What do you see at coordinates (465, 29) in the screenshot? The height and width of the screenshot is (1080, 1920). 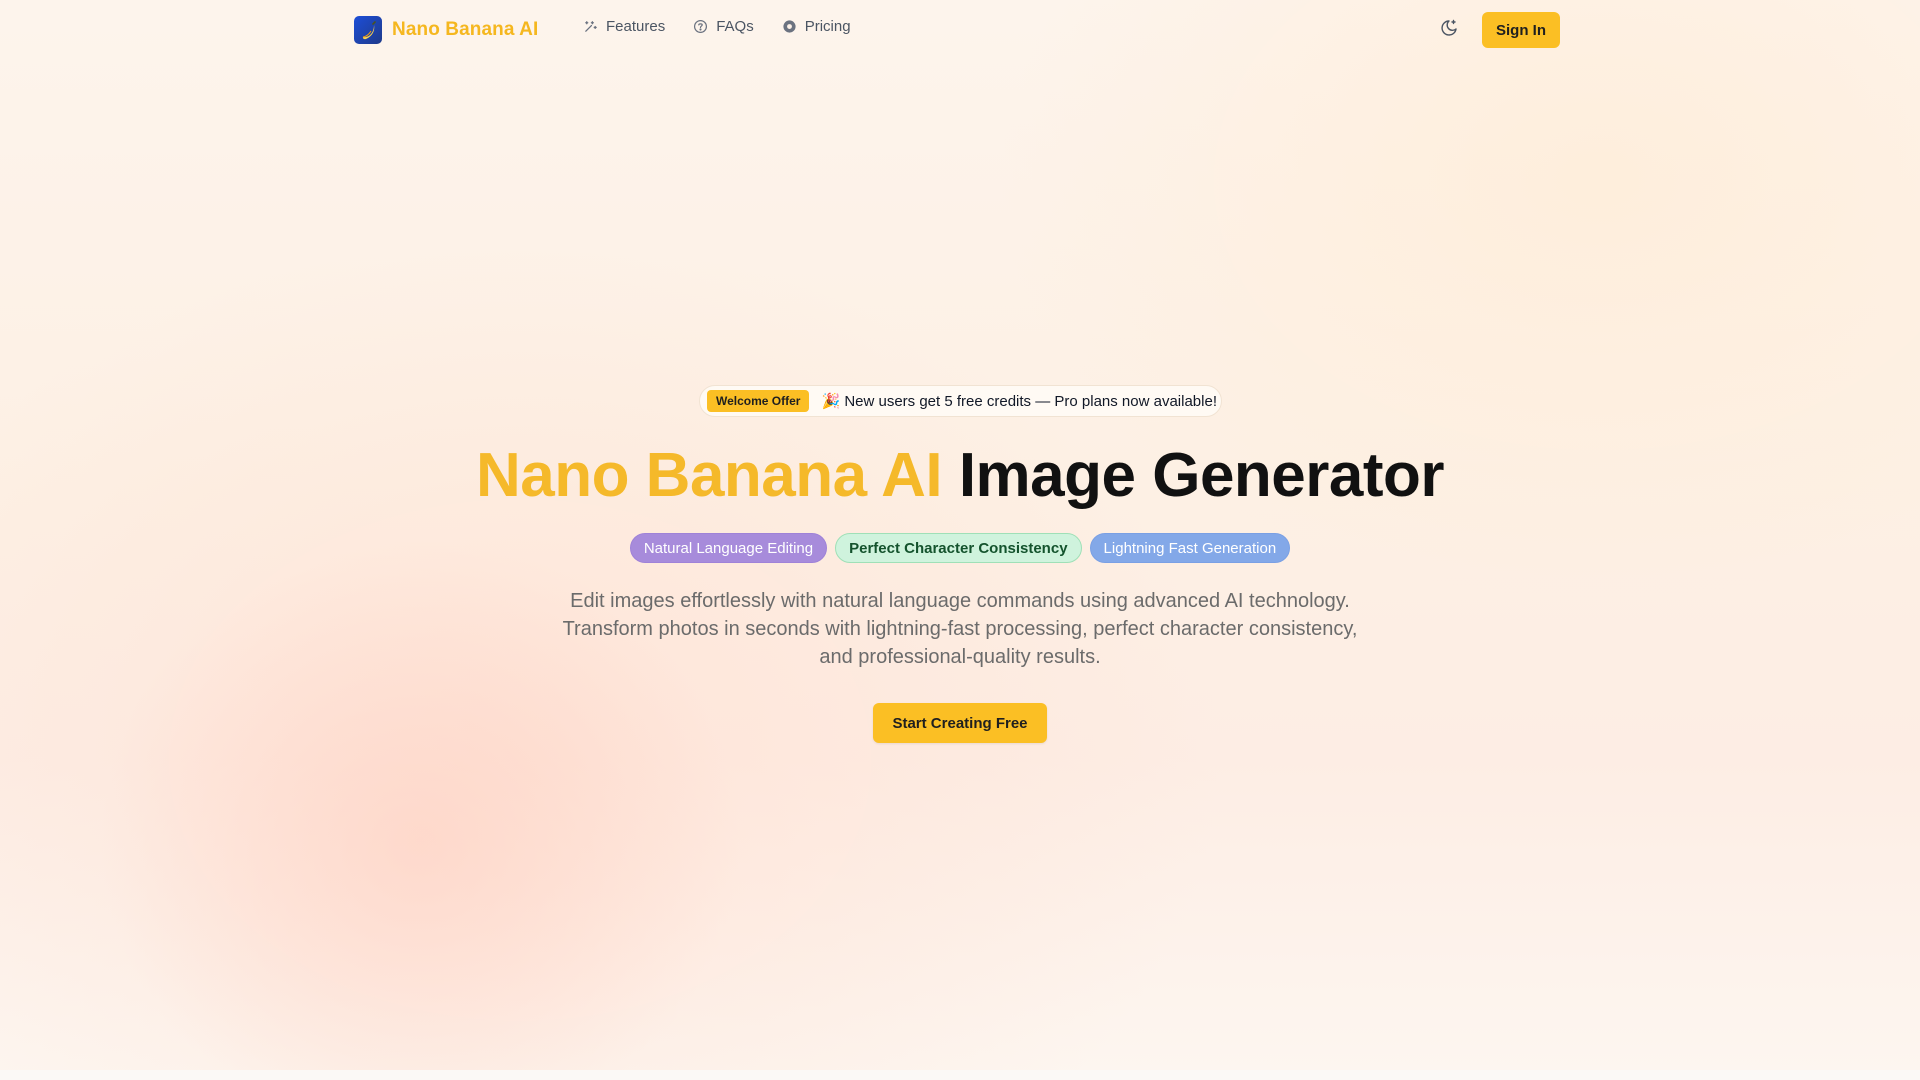 I see `brand-name: Nano Banana AI` at bounding box center [465, 29].